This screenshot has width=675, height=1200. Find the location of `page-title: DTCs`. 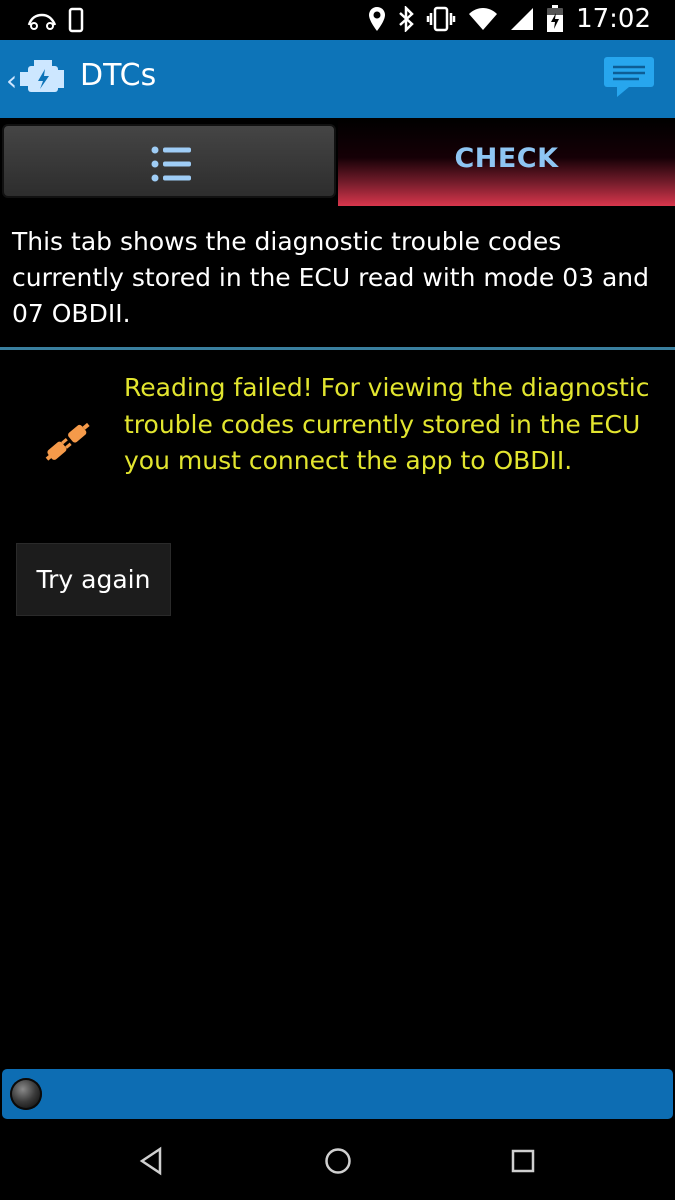

page-title: DTCs is located at coordinates (118, 75).